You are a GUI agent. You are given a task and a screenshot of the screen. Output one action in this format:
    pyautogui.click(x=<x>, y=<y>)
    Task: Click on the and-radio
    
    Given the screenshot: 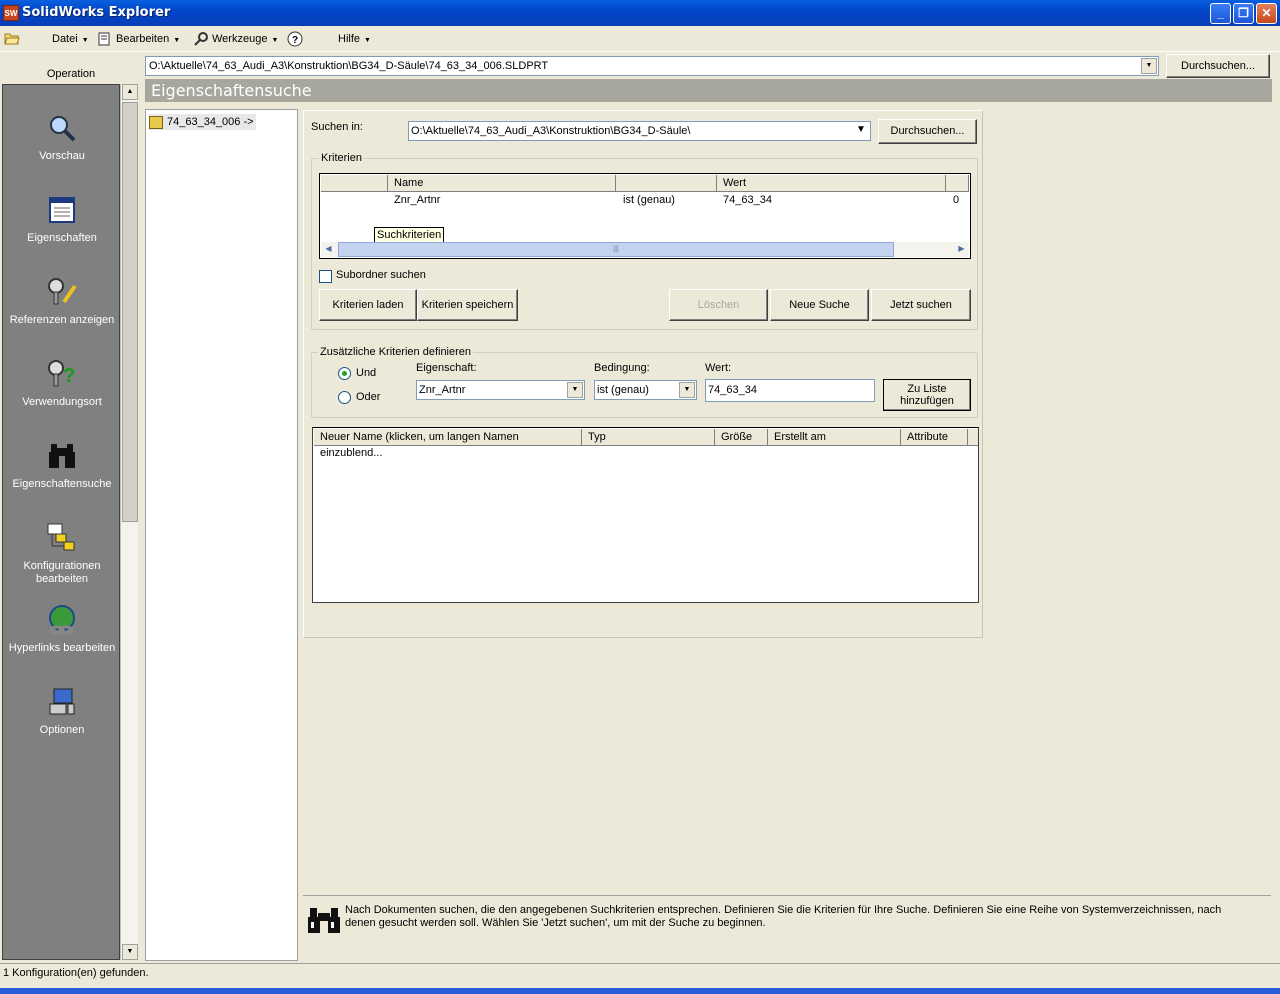 What is the action you would take?
    pyautogui.click(x=344, y=373)
    